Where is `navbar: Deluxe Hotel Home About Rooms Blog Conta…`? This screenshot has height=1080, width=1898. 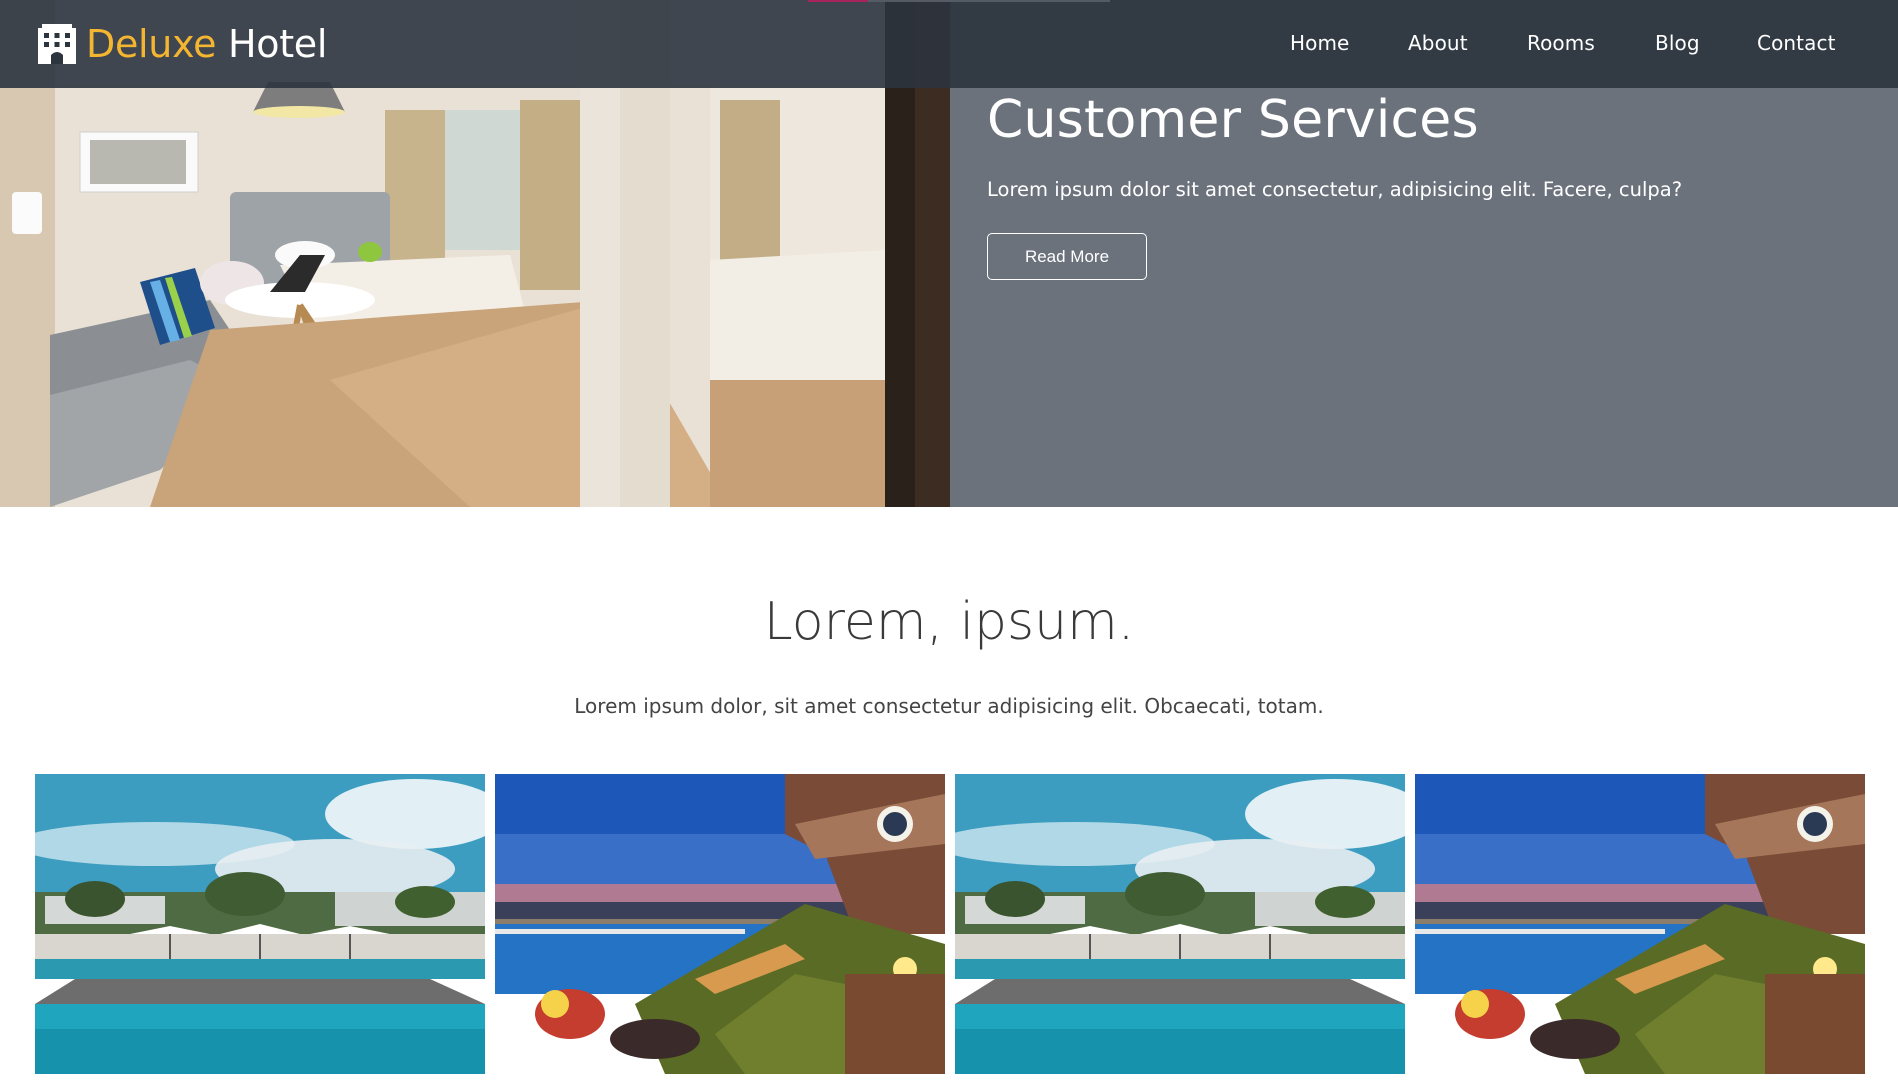 navbar: Deluxe Hotel Home About Rooms Blog Conta… is located at coordinates (949, 44).